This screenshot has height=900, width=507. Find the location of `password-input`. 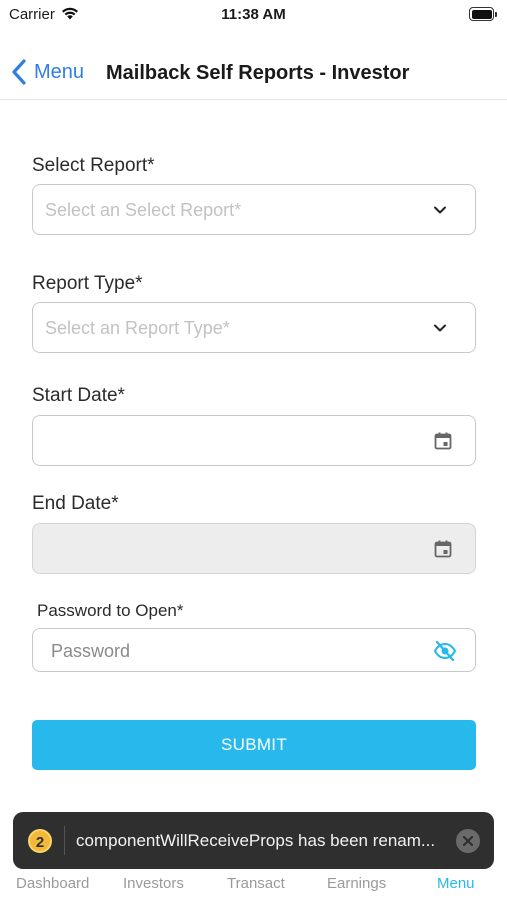

password-input is located at coordinates (231, 651).